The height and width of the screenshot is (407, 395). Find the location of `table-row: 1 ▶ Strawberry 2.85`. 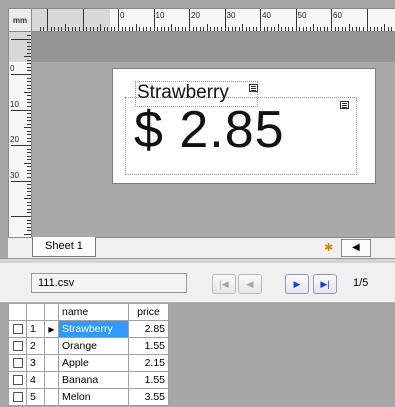

table-row: 1 ▶ Strawberry 2.85 is located at coordinates (88, 329).